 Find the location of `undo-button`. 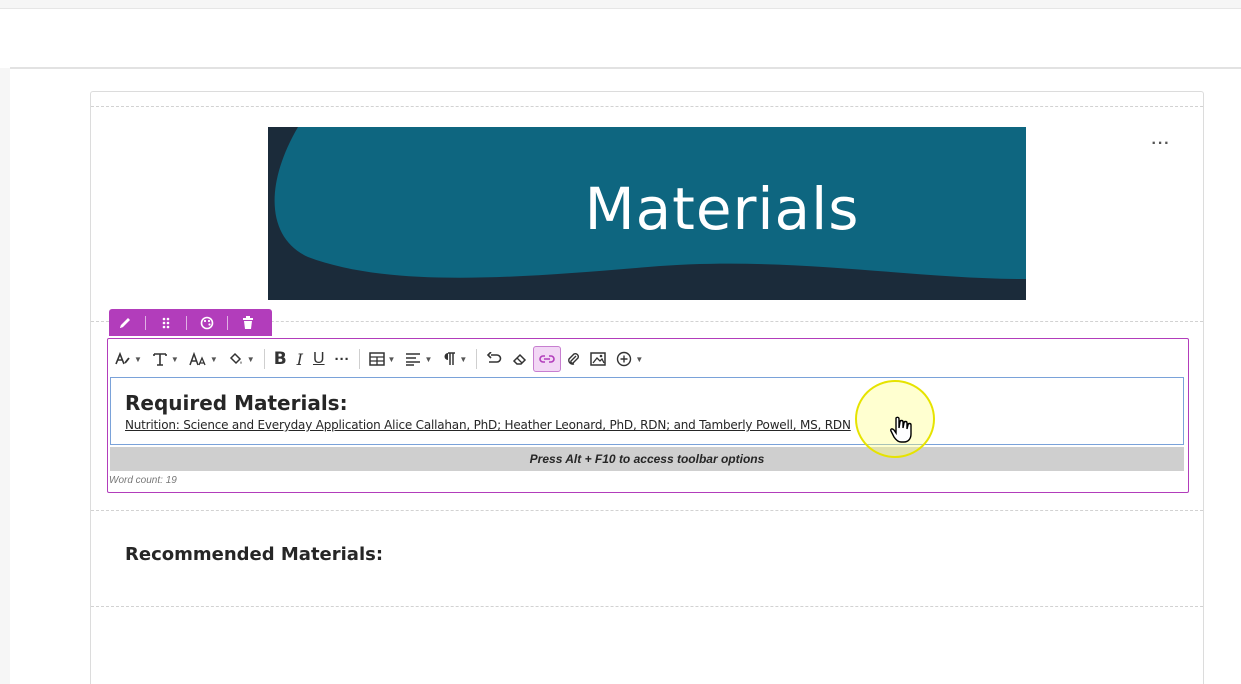

undo-button is located at coordinates (494, 359).